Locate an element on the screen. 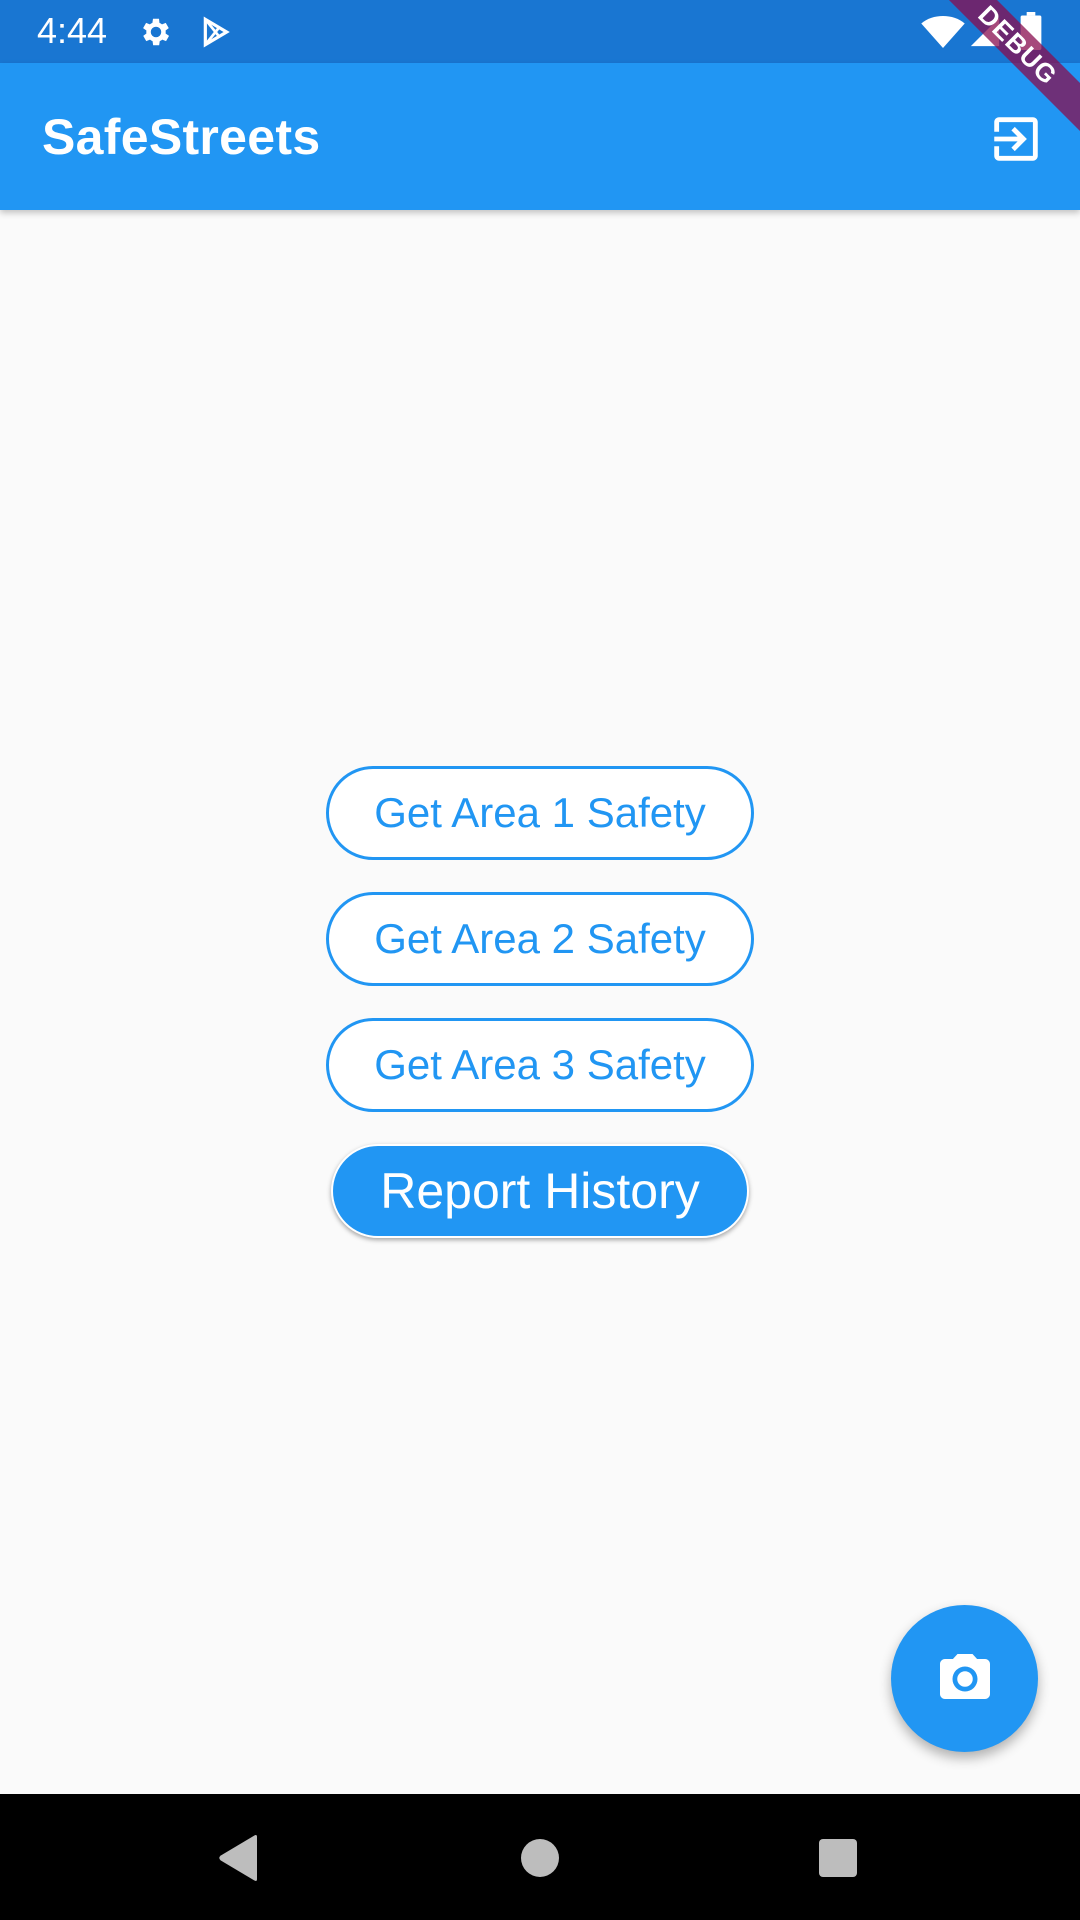 This screenshot has height=1920, width=1080. app-title: SafeStreets is located at coordinates (181, 137).